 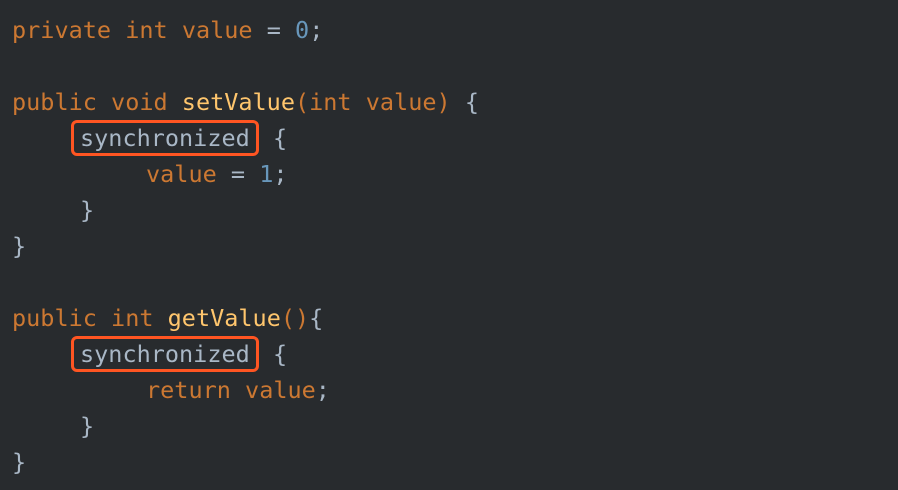 What do you see at coordinates (455, 354) in the screenshot?
I see `code-line-10: synchronized {` at bounding box center [455, 354].